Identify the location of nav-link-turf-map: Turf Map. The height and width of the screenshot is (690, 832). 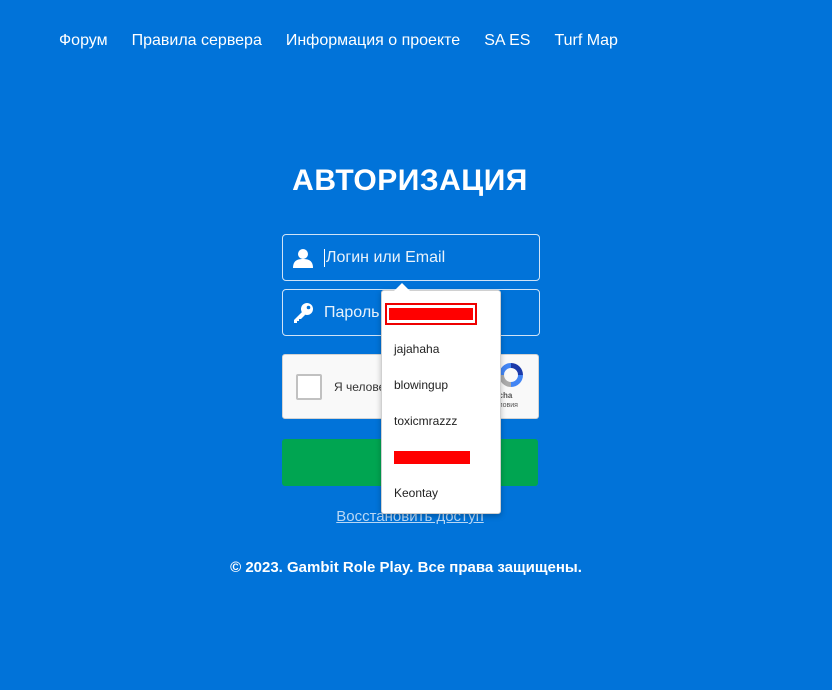
(585, 41).